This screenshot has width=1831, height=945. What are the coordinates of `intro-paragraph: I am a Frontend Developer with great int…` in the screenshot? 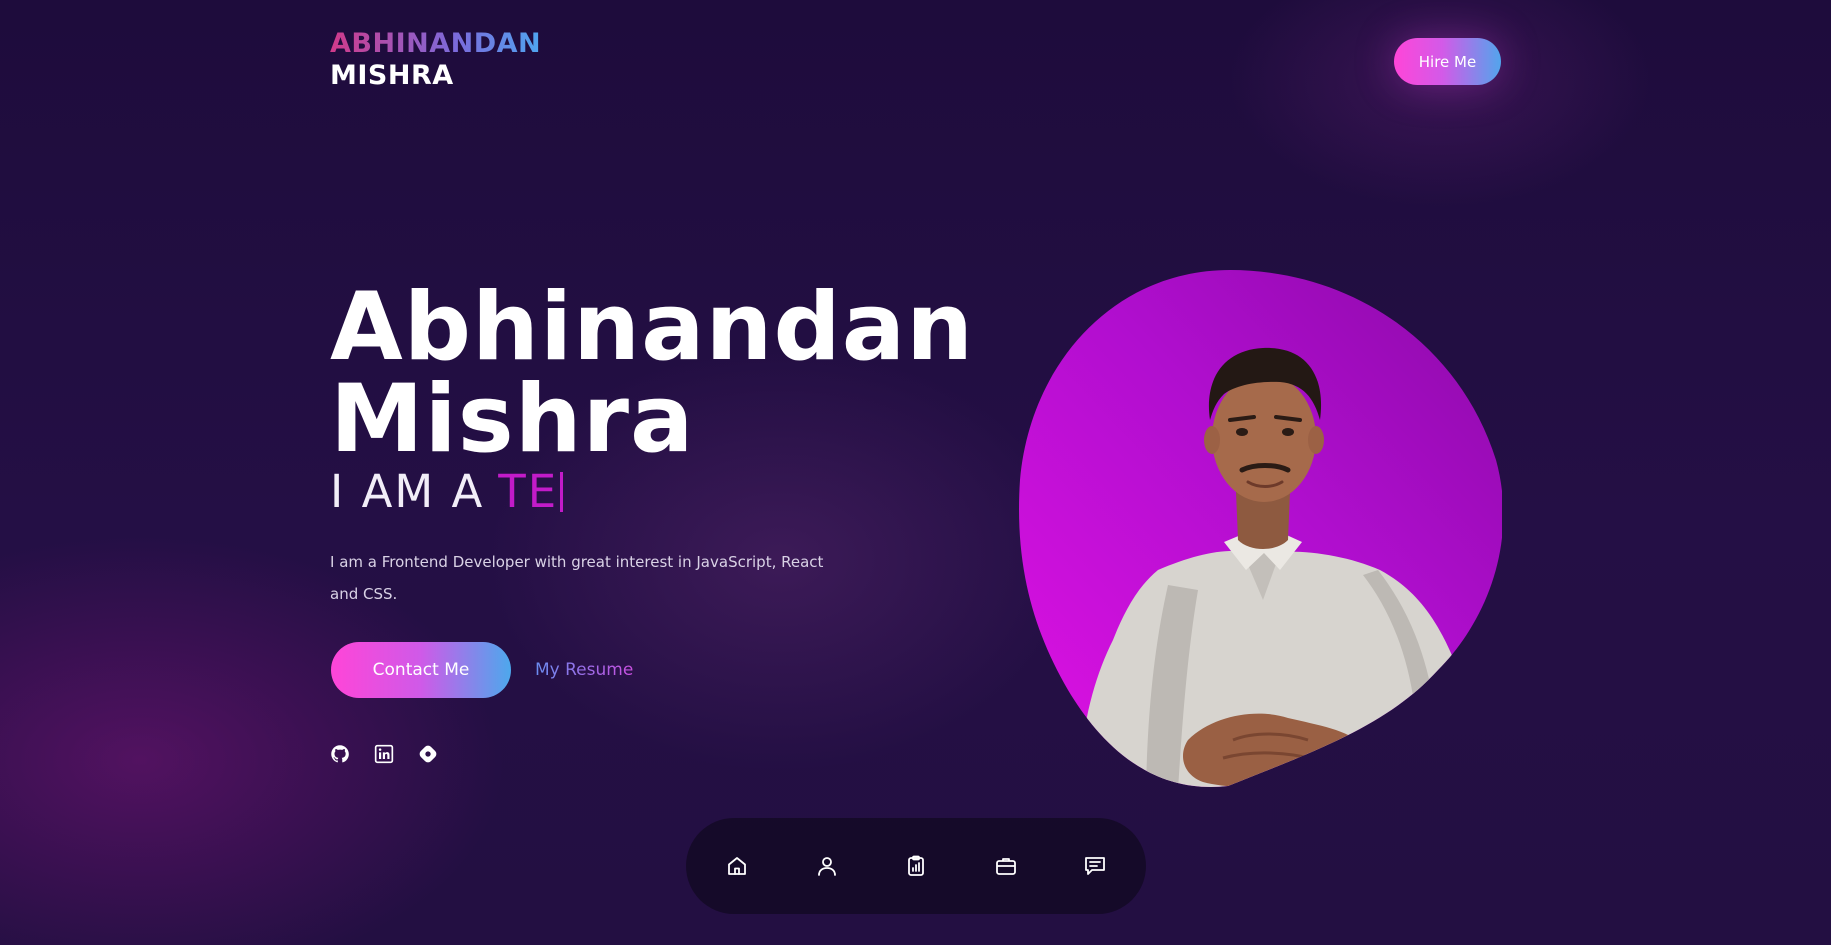 It's located at (577, 578).